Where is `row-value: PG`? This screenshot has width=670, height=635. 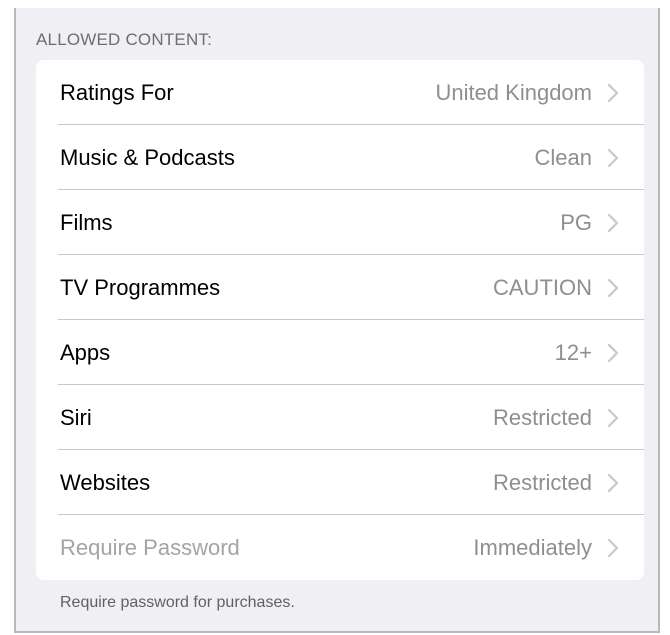
row-value: PG is located at coordinates (576, 222).